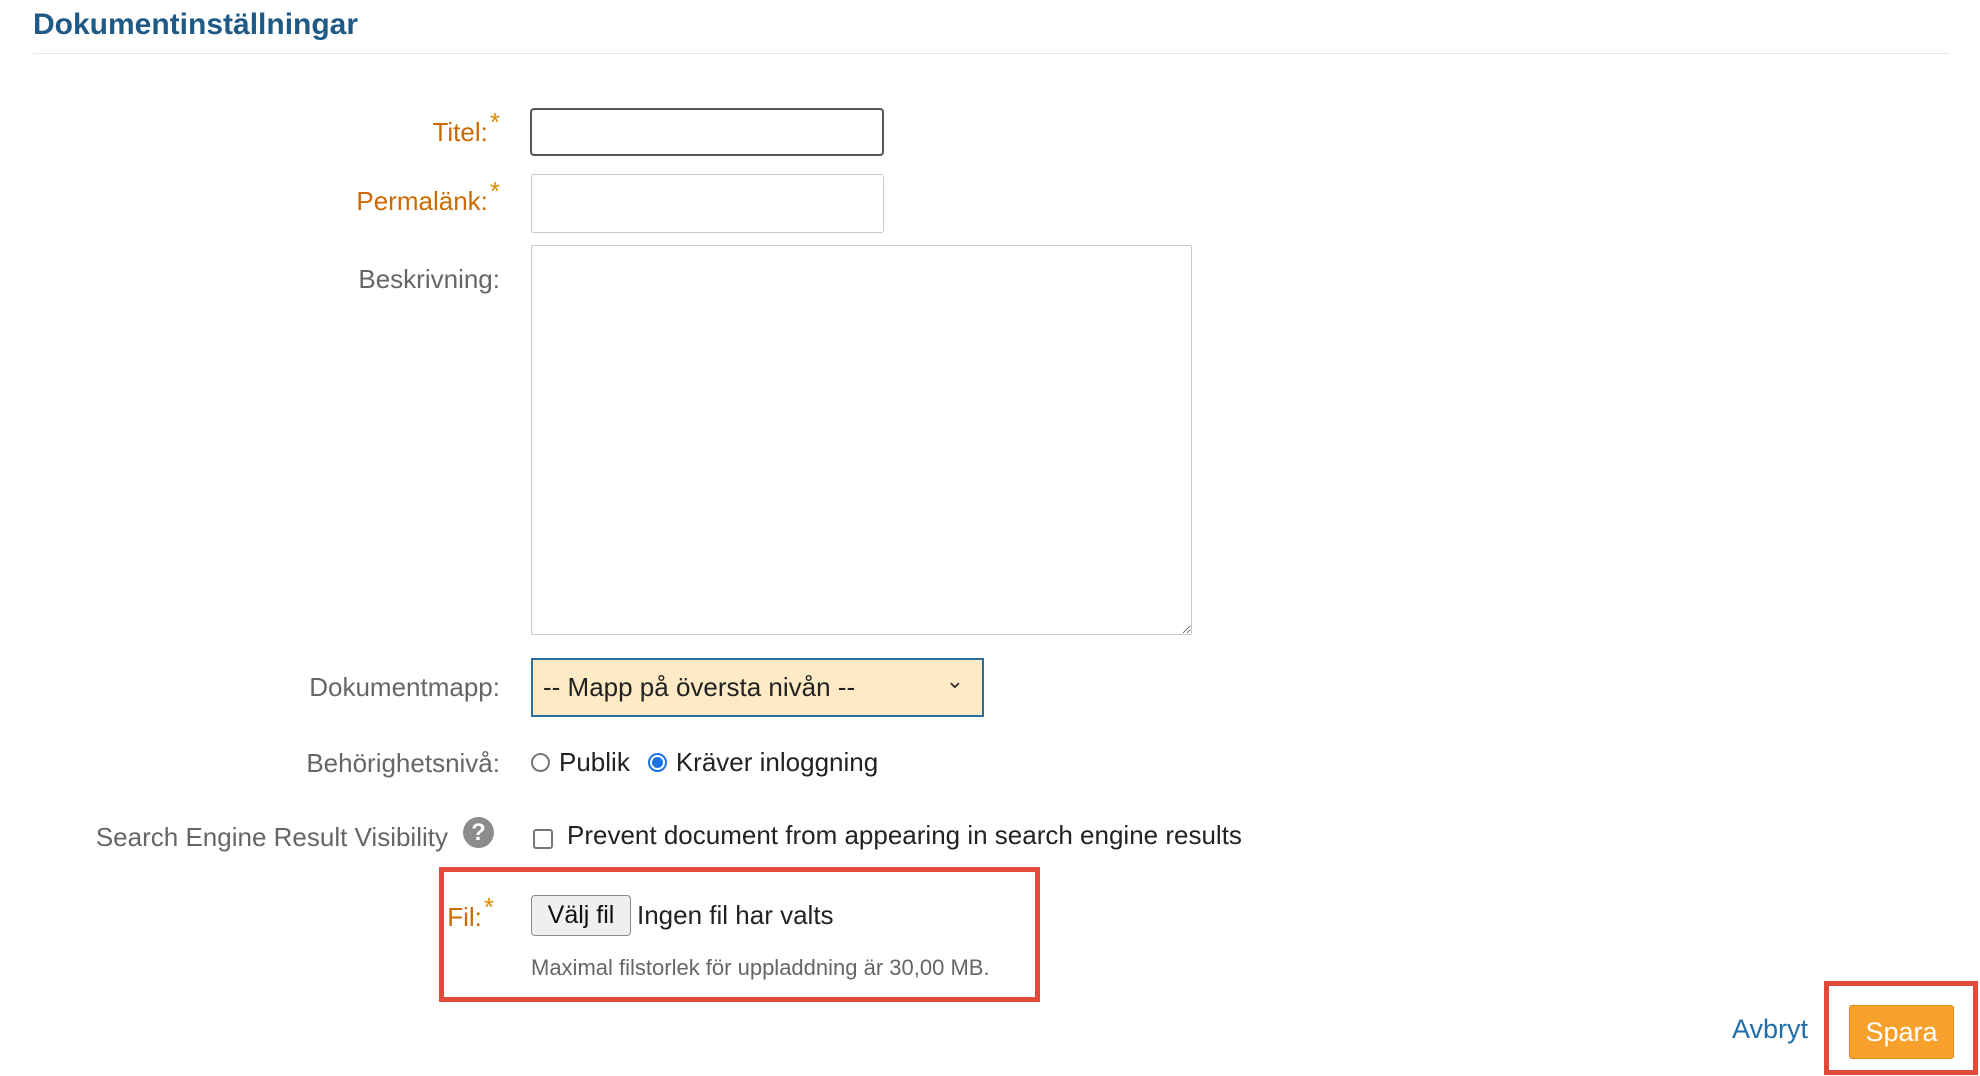 This screenshot has width=1980, height=1076. What do you see at coordinates (478, 832) in the screenshot?
I see `question-circle-icon: ?` at bounding box center [478, 832].